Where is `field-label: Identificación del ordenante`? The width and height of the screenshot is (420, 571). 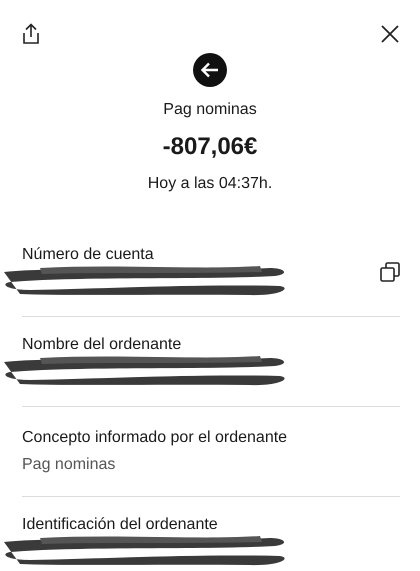 field-label: Identificación del ordenante is located at coordinates (120, 525).